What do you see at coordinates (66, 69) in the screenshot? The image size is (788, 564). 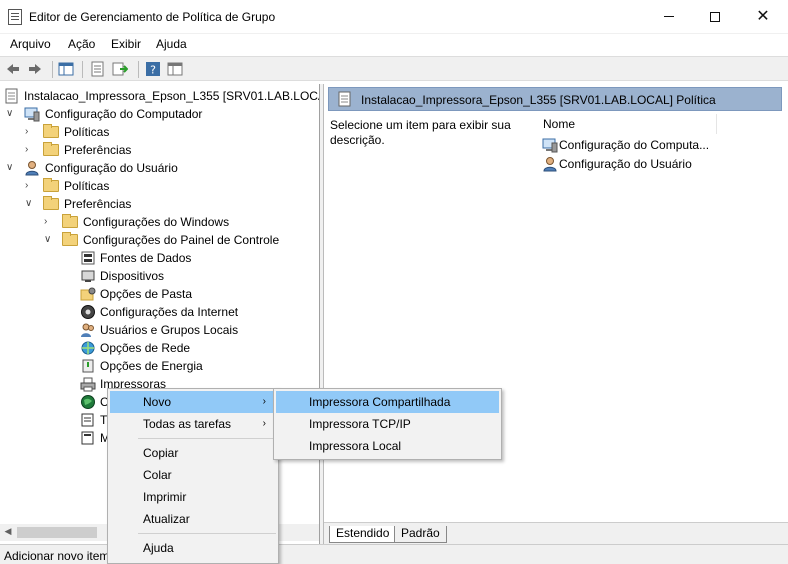 I see `show-hide-tree-icon` at bounding box center [66, 69].